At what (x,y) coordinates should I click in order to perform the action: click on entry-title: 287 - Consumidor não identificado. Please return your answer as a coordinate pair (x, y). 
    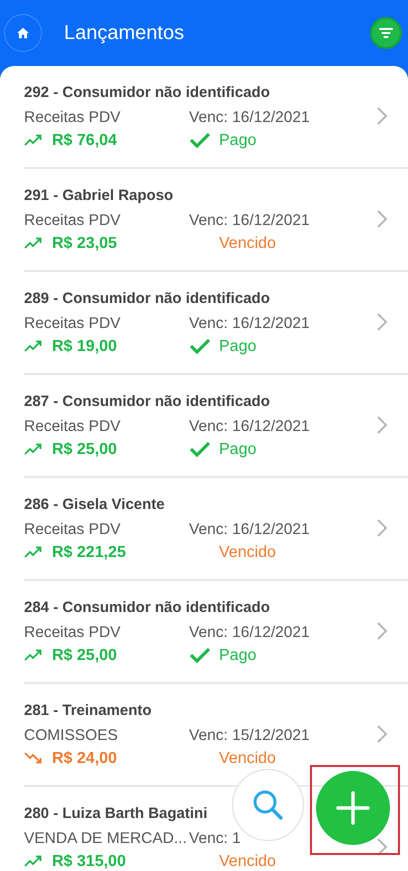
    Looking at the image, I should click on (147, 402).